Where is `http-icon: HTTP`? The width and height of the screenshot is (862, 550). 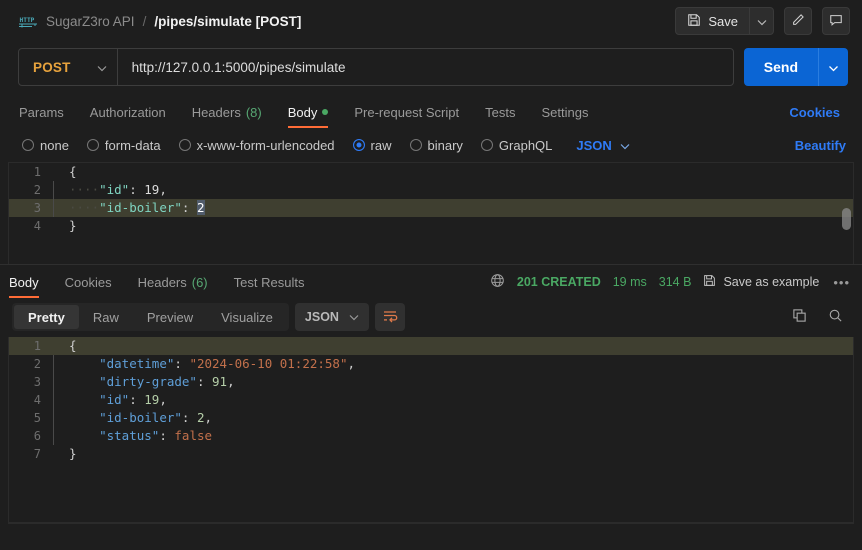 http-icon: HTTP is located at coordinates (28, 21).